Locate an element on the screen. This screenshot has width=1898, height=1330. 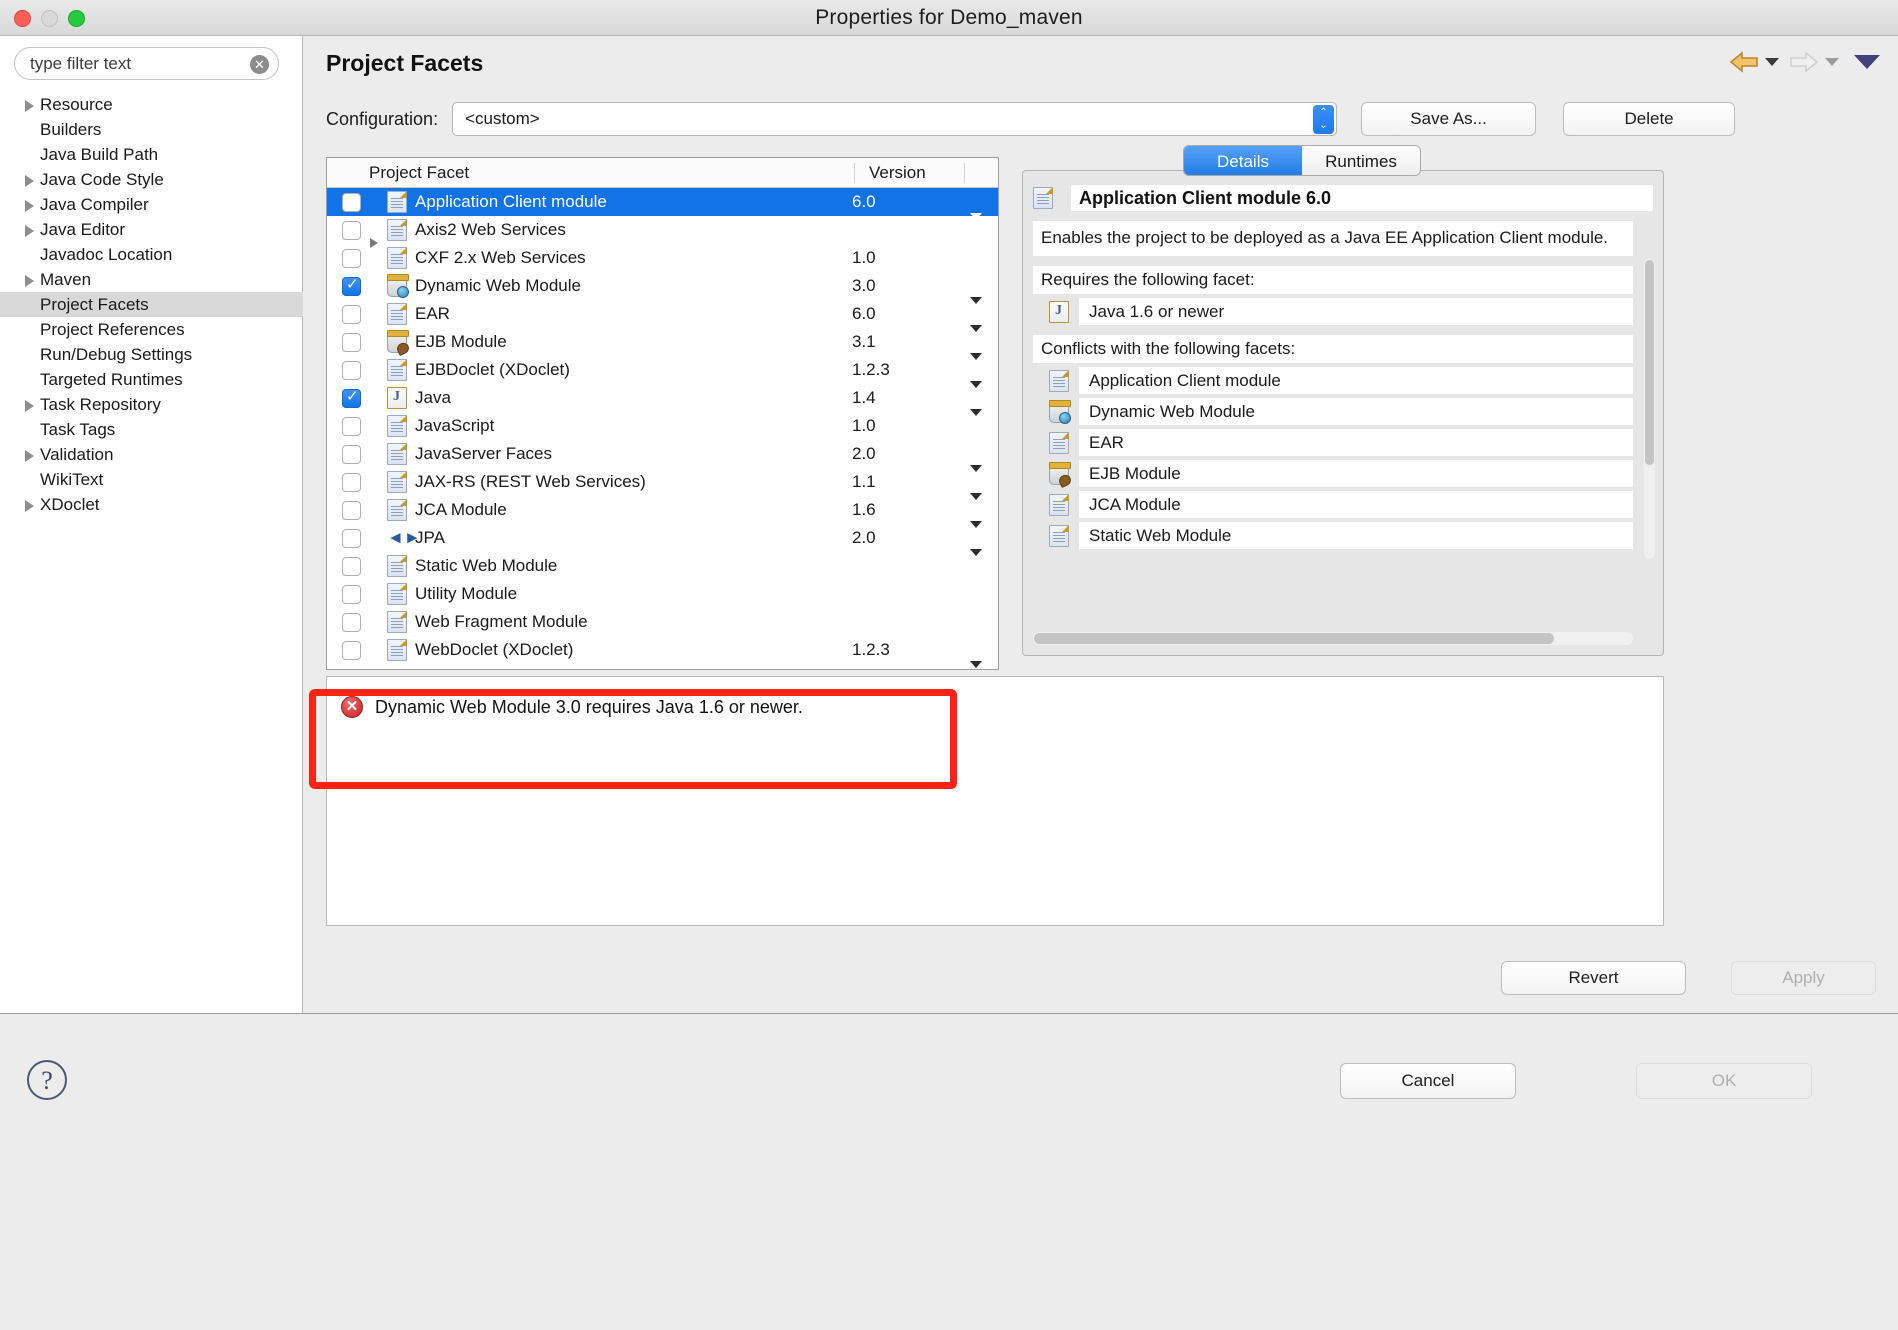
sidebar-item-project-facets: Project Facets is located at coordinates (151, 304).